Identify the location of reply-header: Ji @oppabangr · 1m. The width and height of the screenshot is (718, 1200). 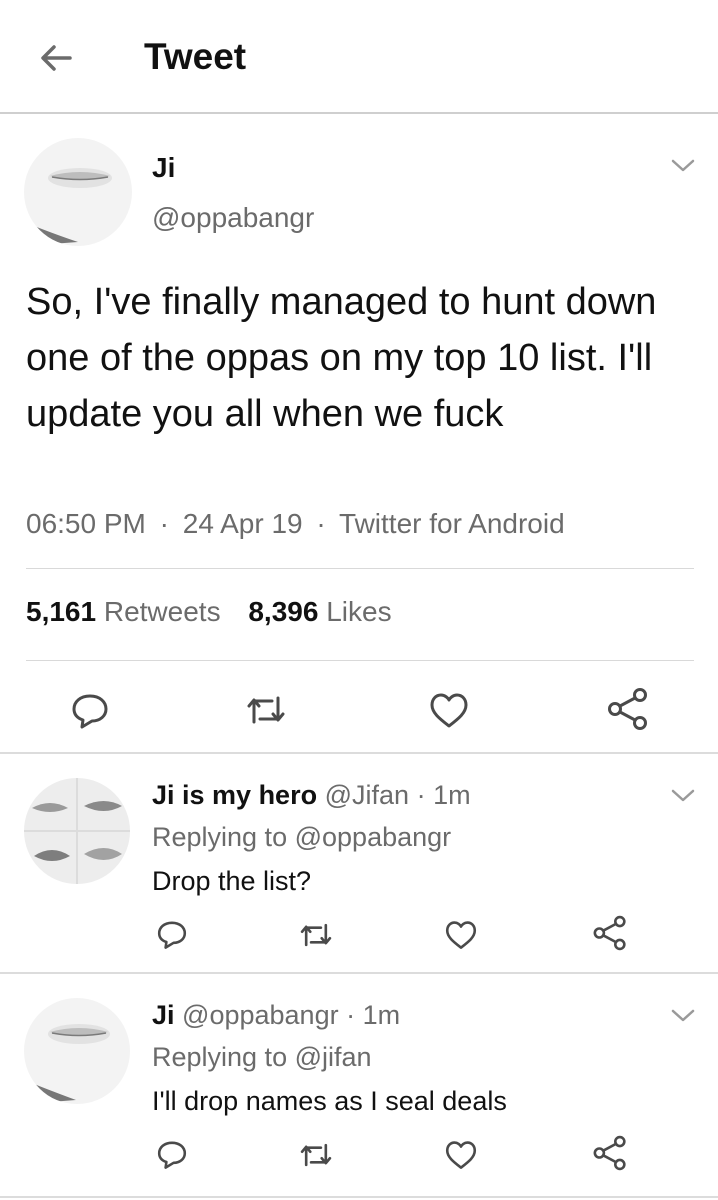
(276, 1015).